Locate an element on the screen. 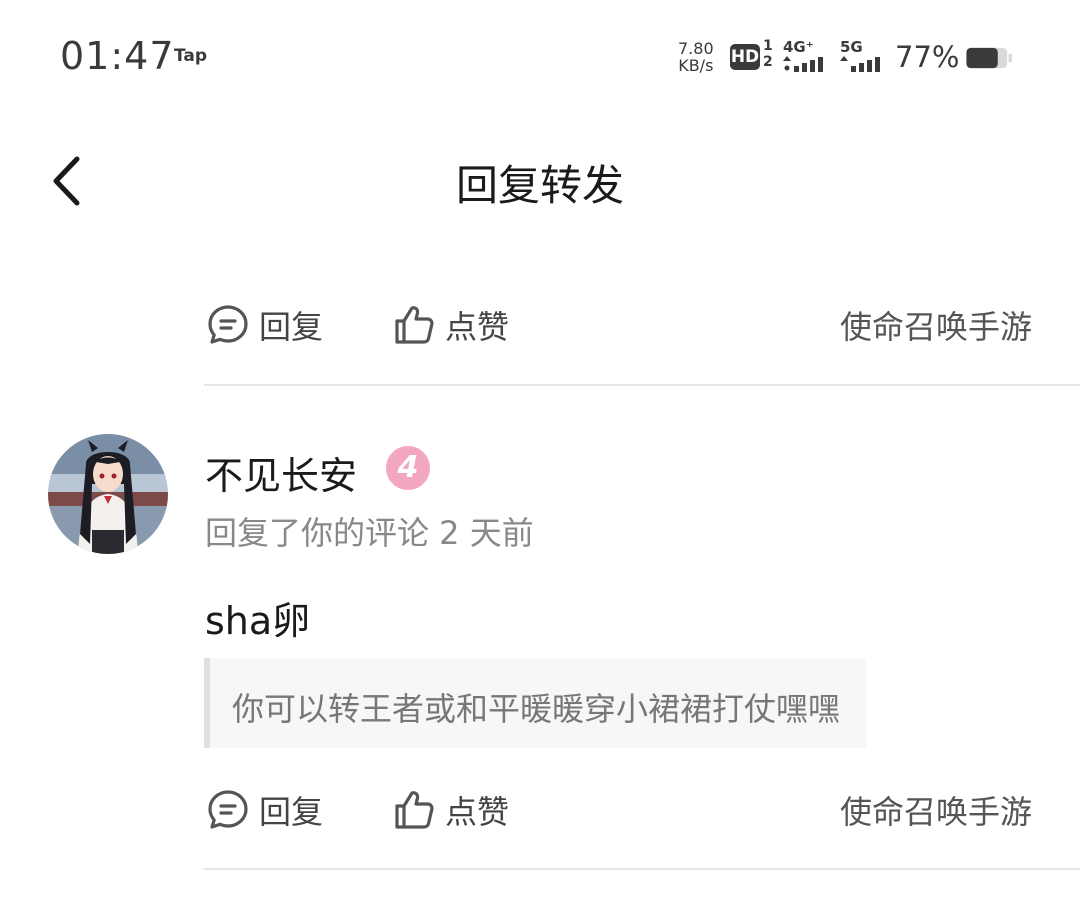  reply-action-button: 回复 is located at coordinates (265, 325).